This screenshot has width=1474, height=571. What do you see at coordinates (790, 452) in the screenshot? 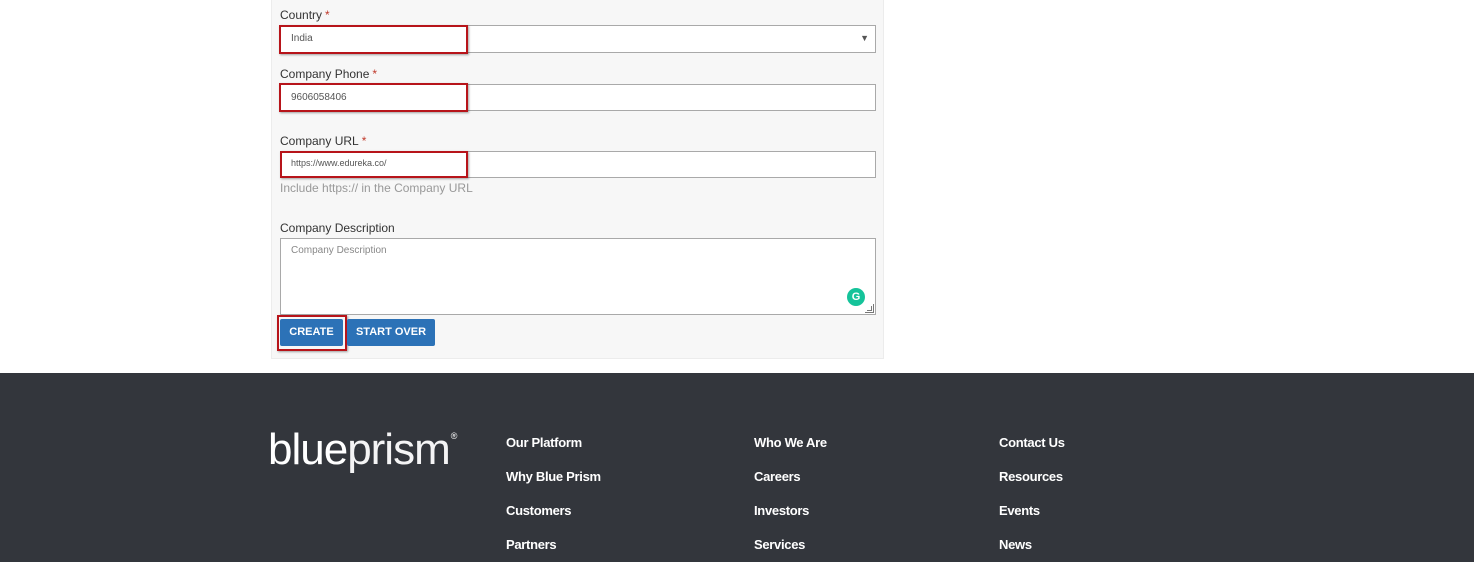
I see `footer-link-who-we-are: Who We Are` at bounding box center [790, 452].